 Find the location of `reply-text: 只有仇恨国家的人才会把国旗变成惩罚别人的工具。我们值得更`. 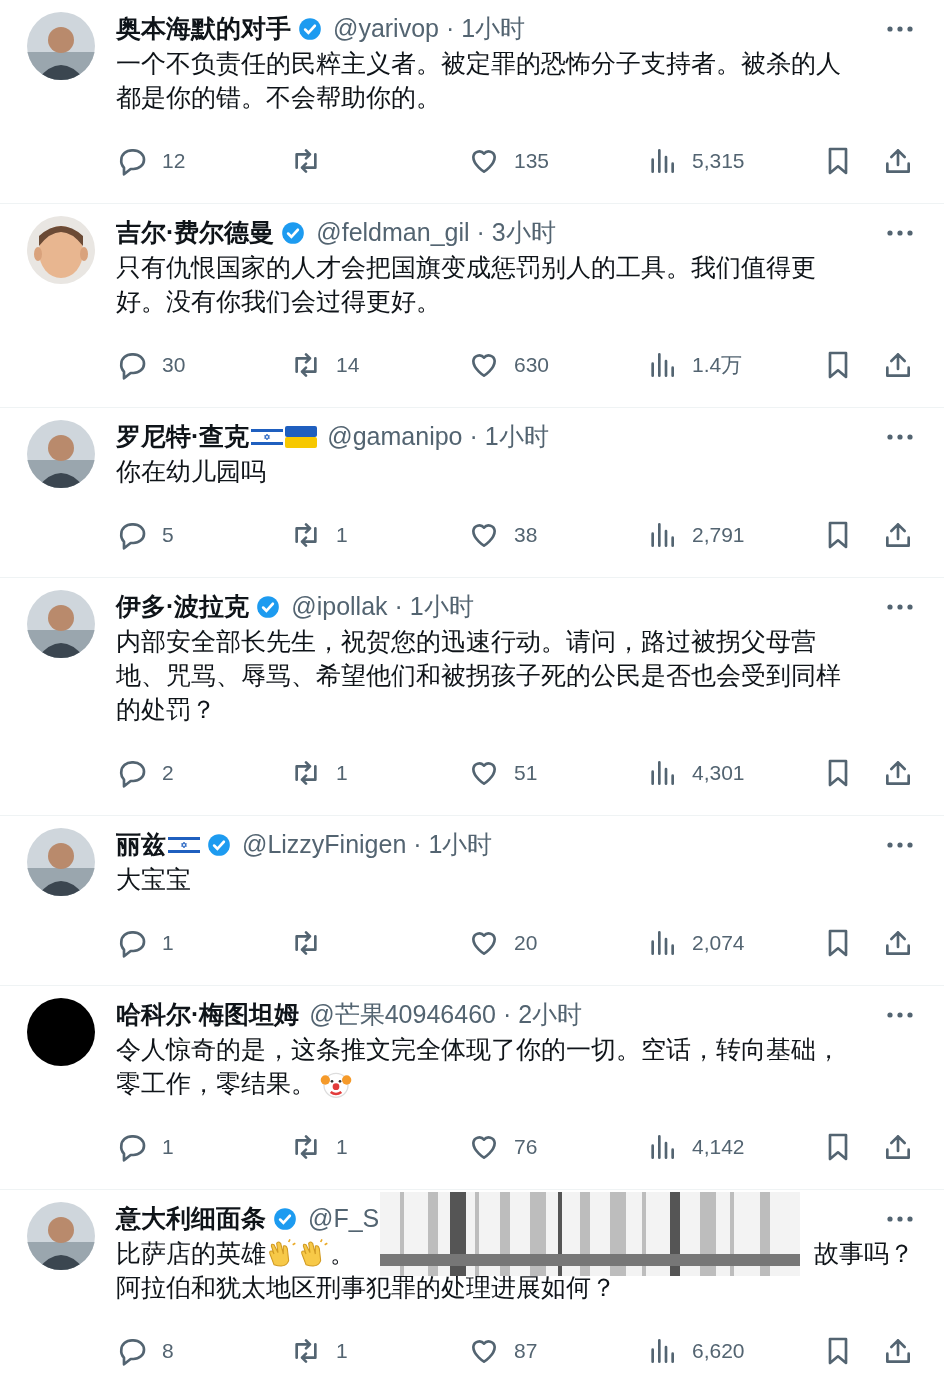

reply-text: 只有仇恨国家的人才会把国旗变成惩罚别人的工具。我们值得更 is located at coordinates (466, 268).